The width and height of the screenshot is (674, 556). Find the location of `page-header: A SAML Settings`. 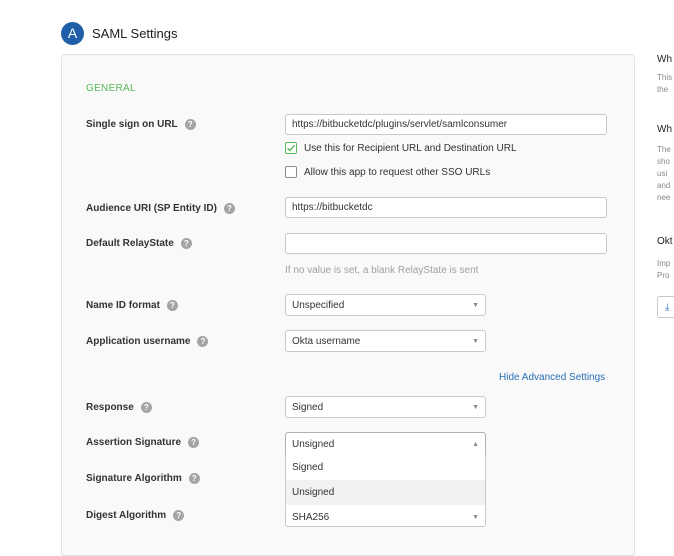

page-header: A SAML Settings is located at coordinates (119, 33).